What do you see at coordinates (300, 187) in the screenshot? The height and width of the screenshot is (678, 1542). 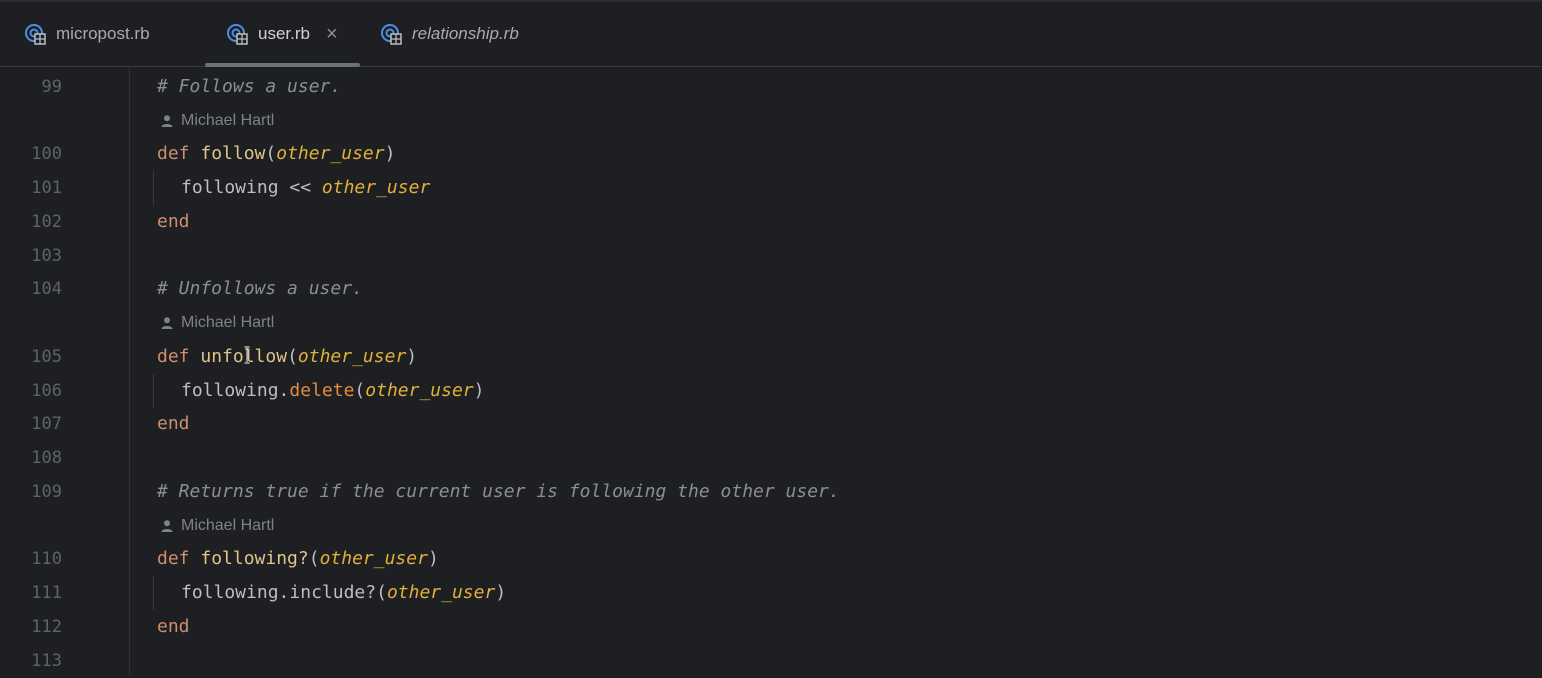 I see `operator: <<` at bounding box center [300, 187].